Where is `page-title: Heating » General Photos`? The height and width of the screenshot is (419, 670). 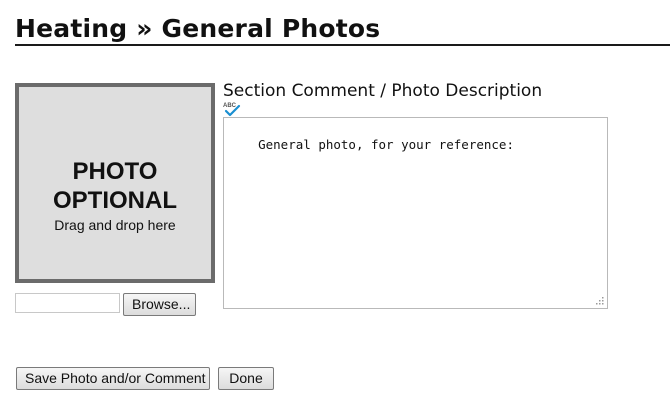 page-title: Heating » General Photos is located at coordinates (198, 28).